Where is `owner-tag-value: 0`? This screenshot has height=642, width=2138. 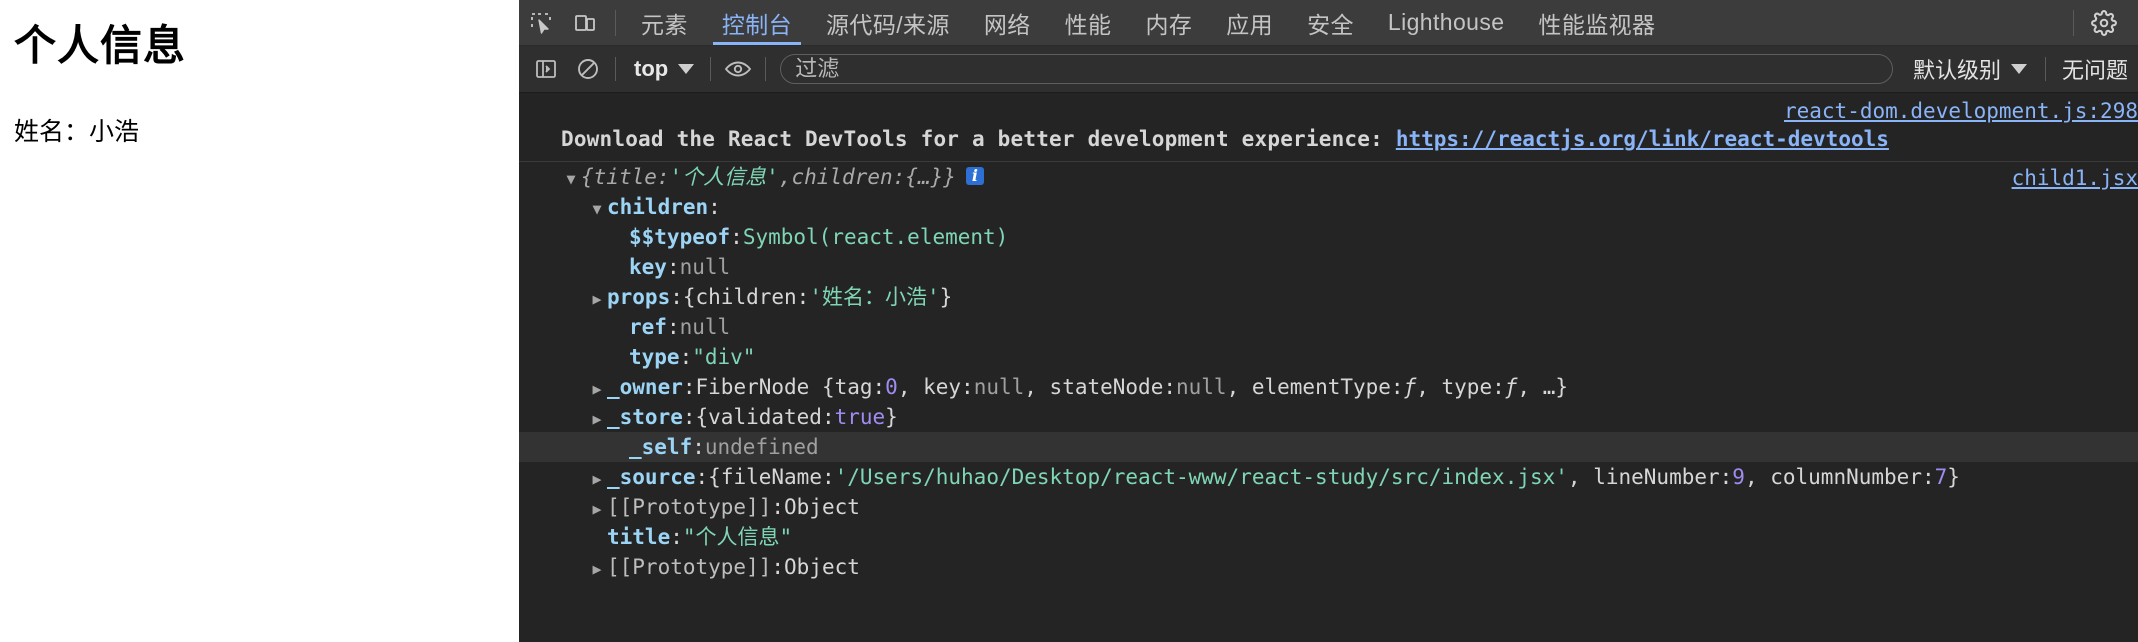
owner-tag-value: 0 is located at coordinates (891, 387).